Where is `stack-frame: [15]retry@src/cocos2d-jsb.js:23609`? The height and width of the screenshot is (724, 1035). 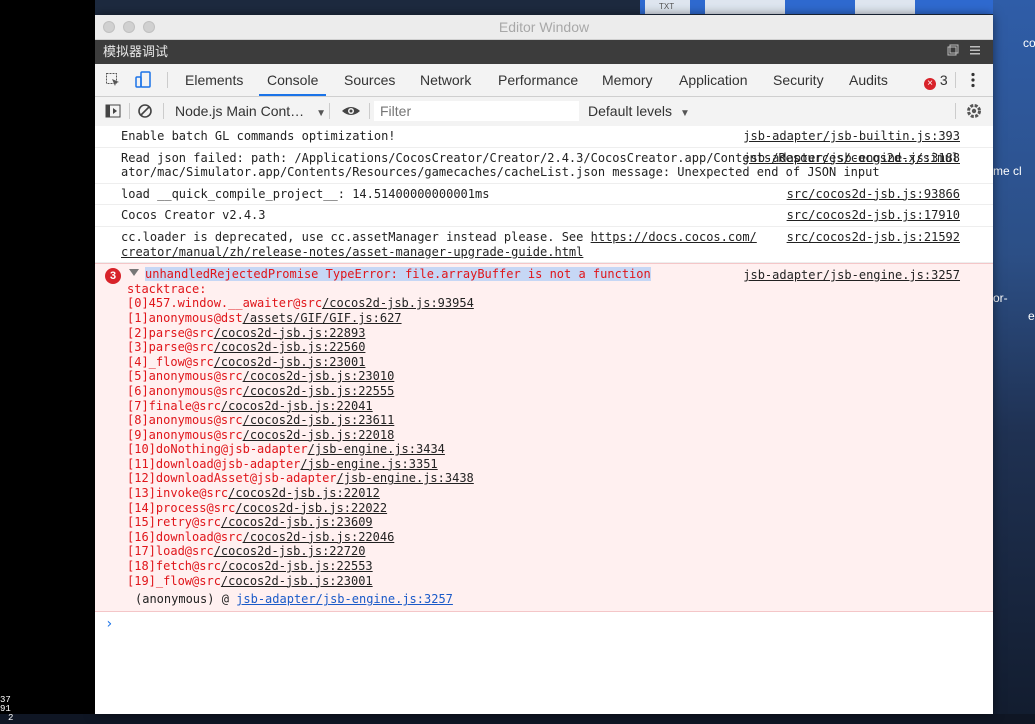 stack-frame: [15]retry@src/cocos2d-jsb.js:23609 is located at coordinates (560, 522).